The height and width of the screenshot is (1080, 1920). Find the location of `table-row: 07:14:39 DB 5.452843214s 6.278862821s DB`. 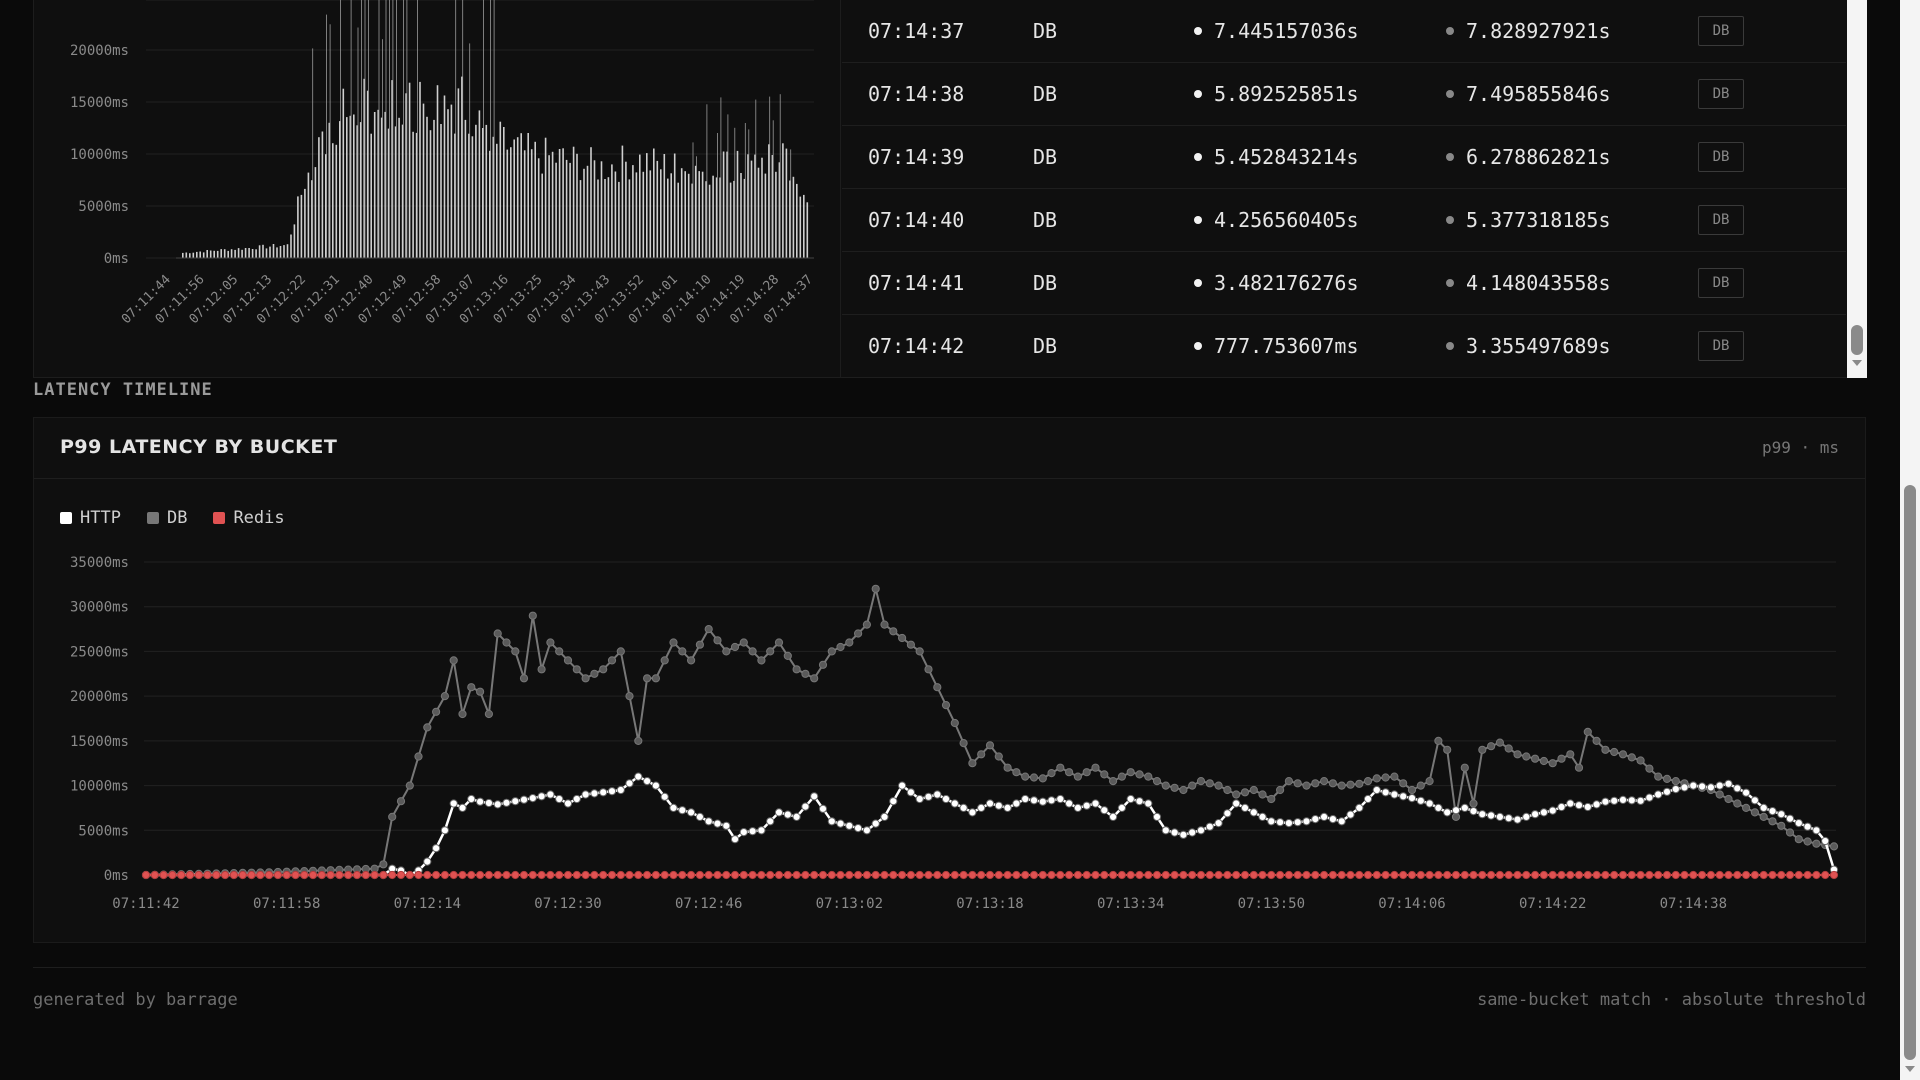

table-row: 07:14:39 DB 5.452843214s 6.278862821s DB is located at coordinates (1344, 157).